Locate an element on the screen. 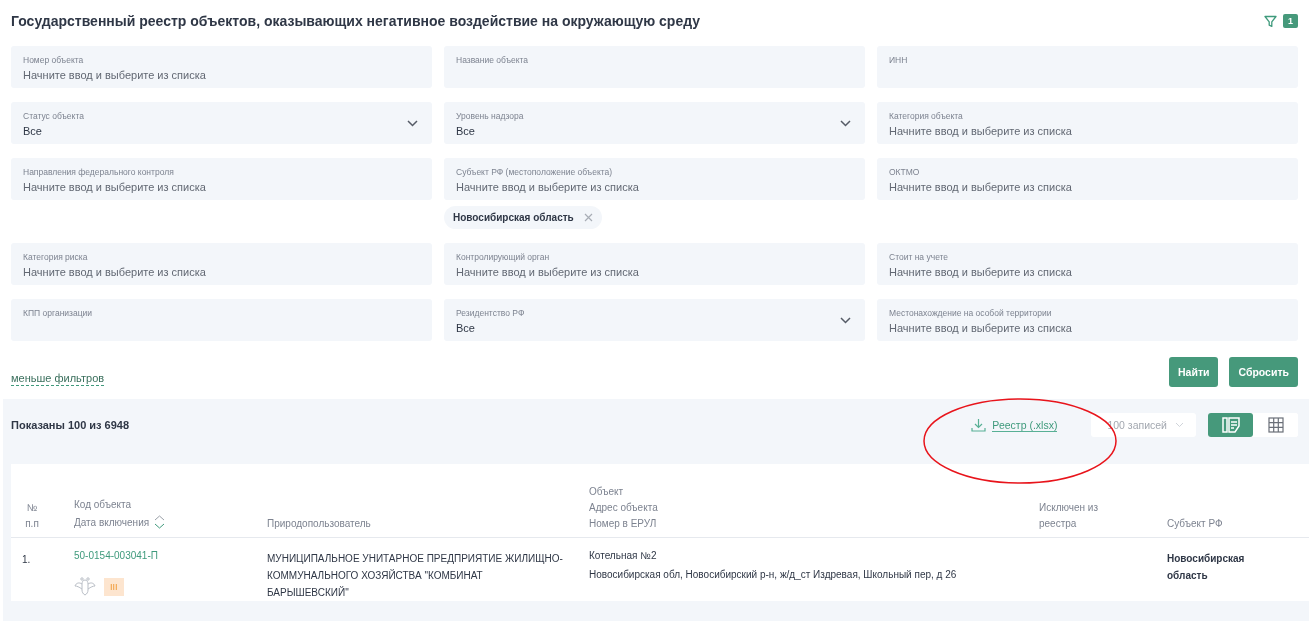  reset-button: Сбросить is located at coordinates (1263, 372).